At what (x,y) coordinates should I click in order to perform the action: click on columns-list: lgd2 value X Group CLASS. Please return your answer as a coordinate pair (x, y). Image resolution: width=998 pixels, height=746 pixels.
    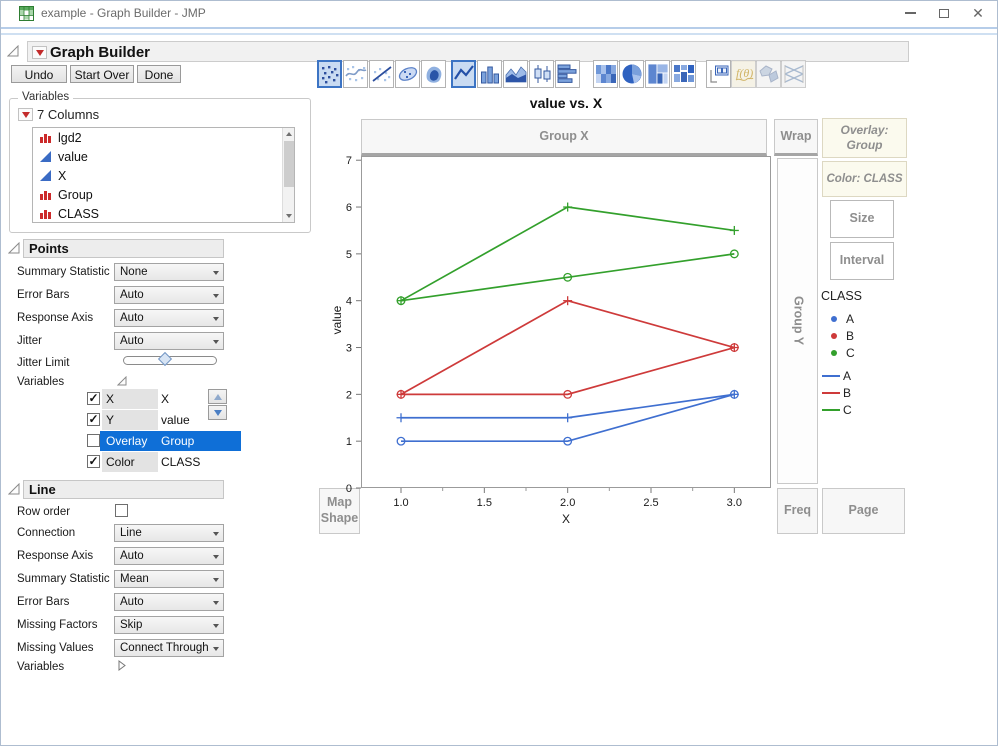
    Looking at the image, I should click on (163, 175).